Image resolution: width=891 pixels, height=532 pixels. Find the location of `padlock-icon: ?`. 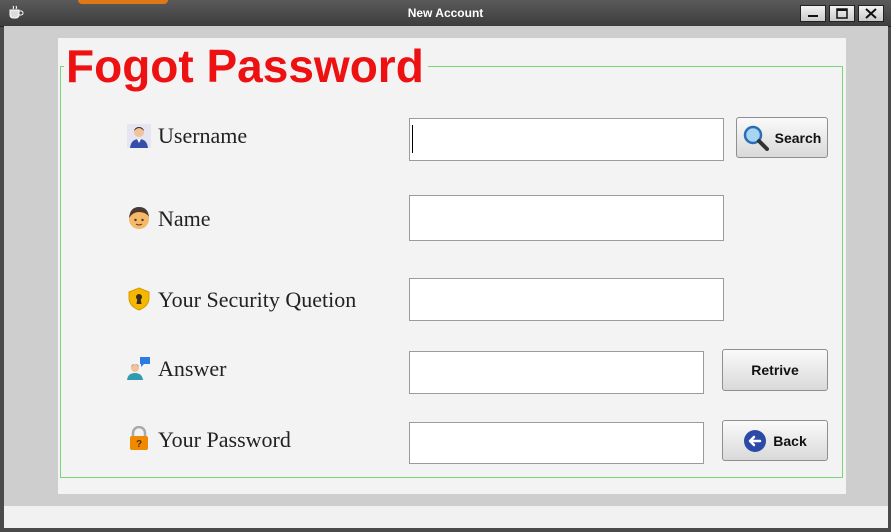

padlock-icon: ? is located at coordinates (139, 438).